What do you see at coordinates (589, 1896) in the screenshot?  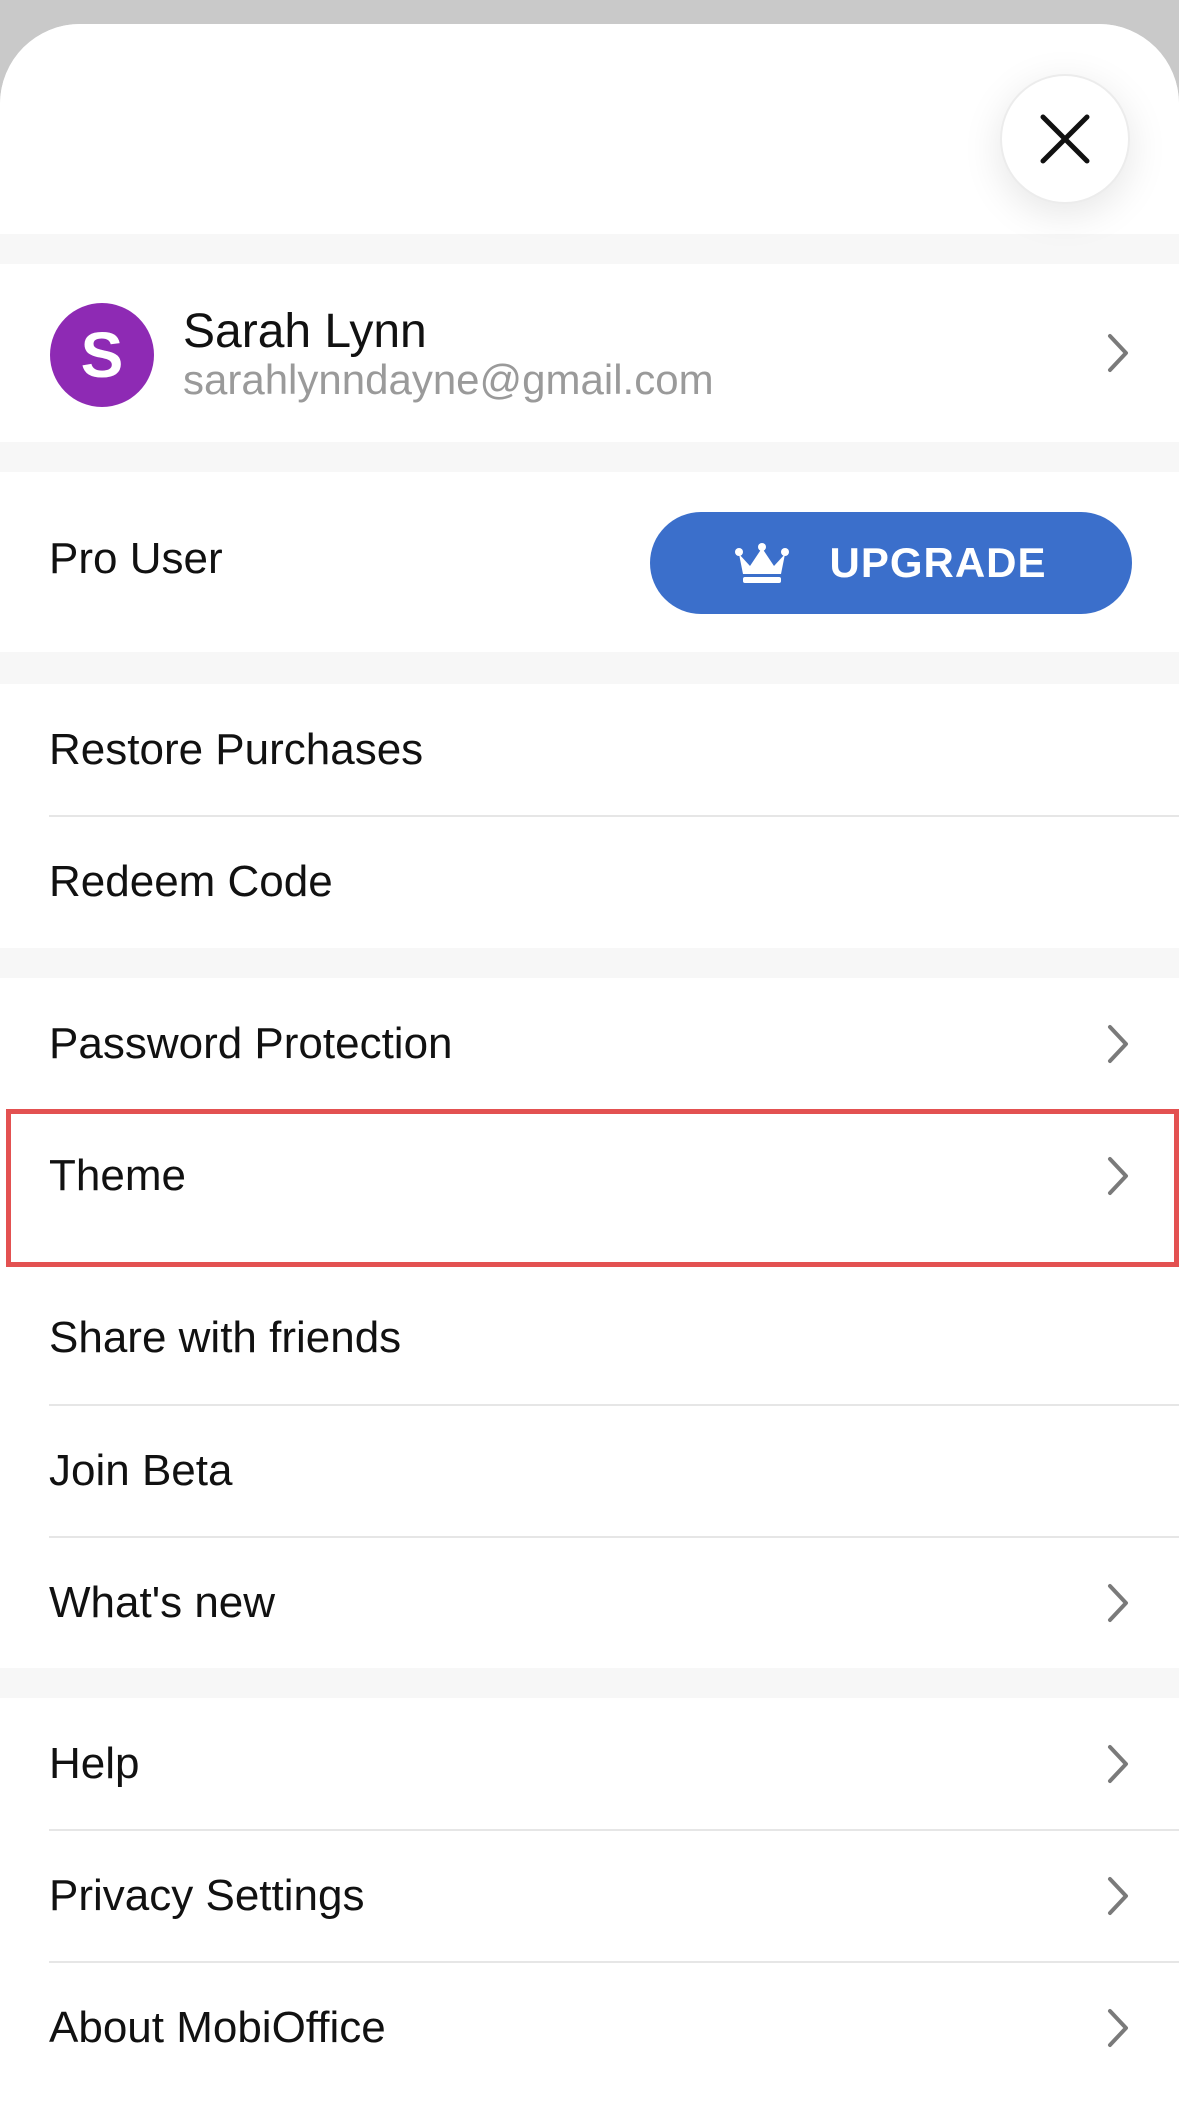 I see `privacy-settings-row: Privacy Settings` at bounding box center [589, 1896].